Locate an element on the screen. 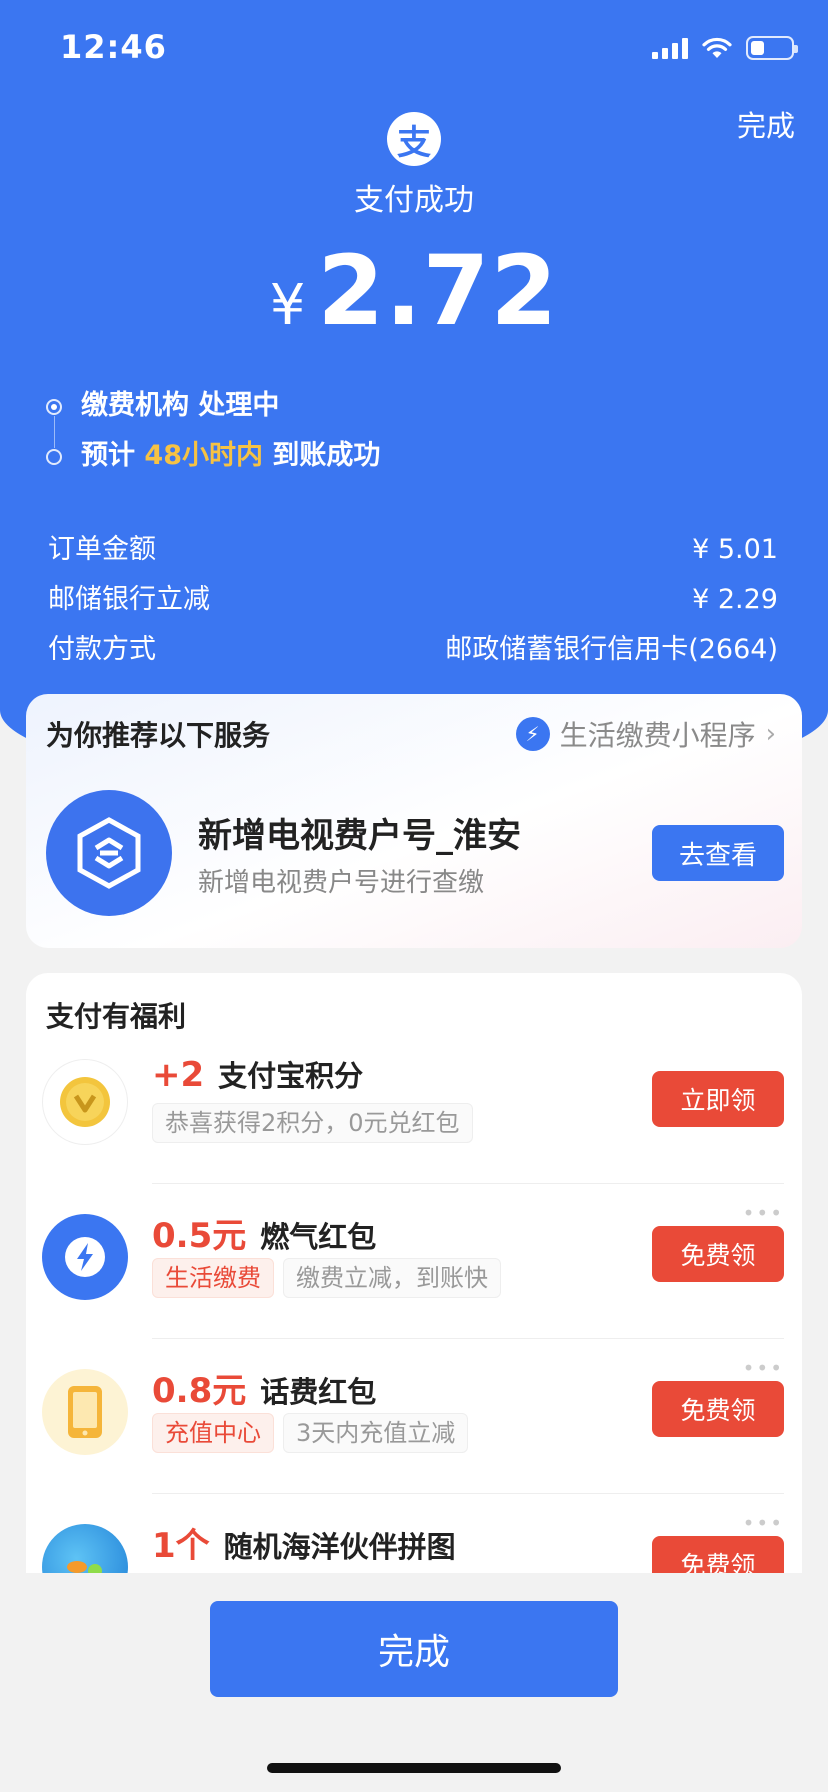  claim-points-button: 立即领 is located at coordinates (718, 1099).